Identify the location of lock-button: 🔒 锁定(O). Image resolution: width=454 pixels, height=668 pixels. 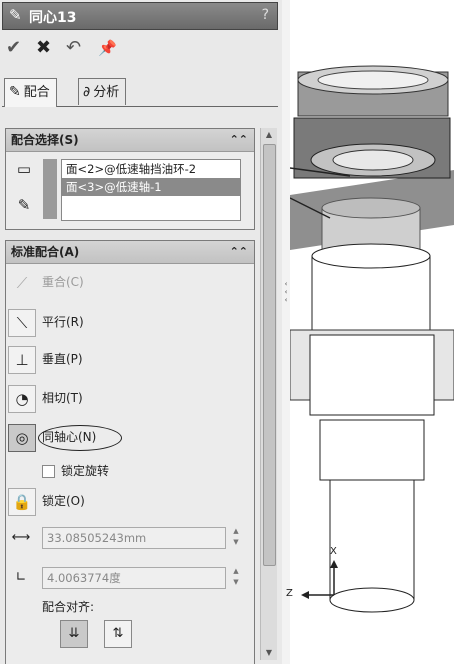
(46, 501).